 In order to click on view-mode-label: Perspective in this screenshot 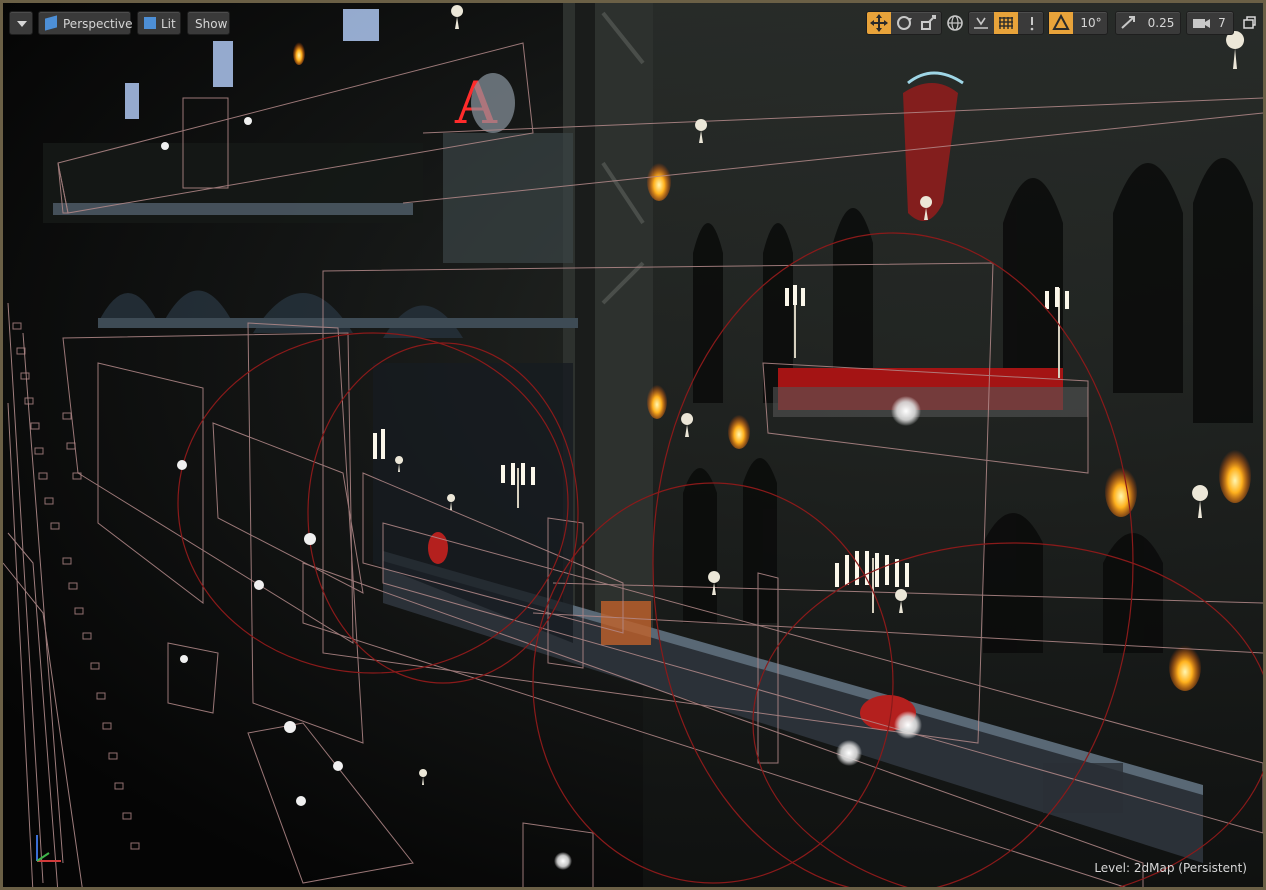, I will do `click(98, 24)`.